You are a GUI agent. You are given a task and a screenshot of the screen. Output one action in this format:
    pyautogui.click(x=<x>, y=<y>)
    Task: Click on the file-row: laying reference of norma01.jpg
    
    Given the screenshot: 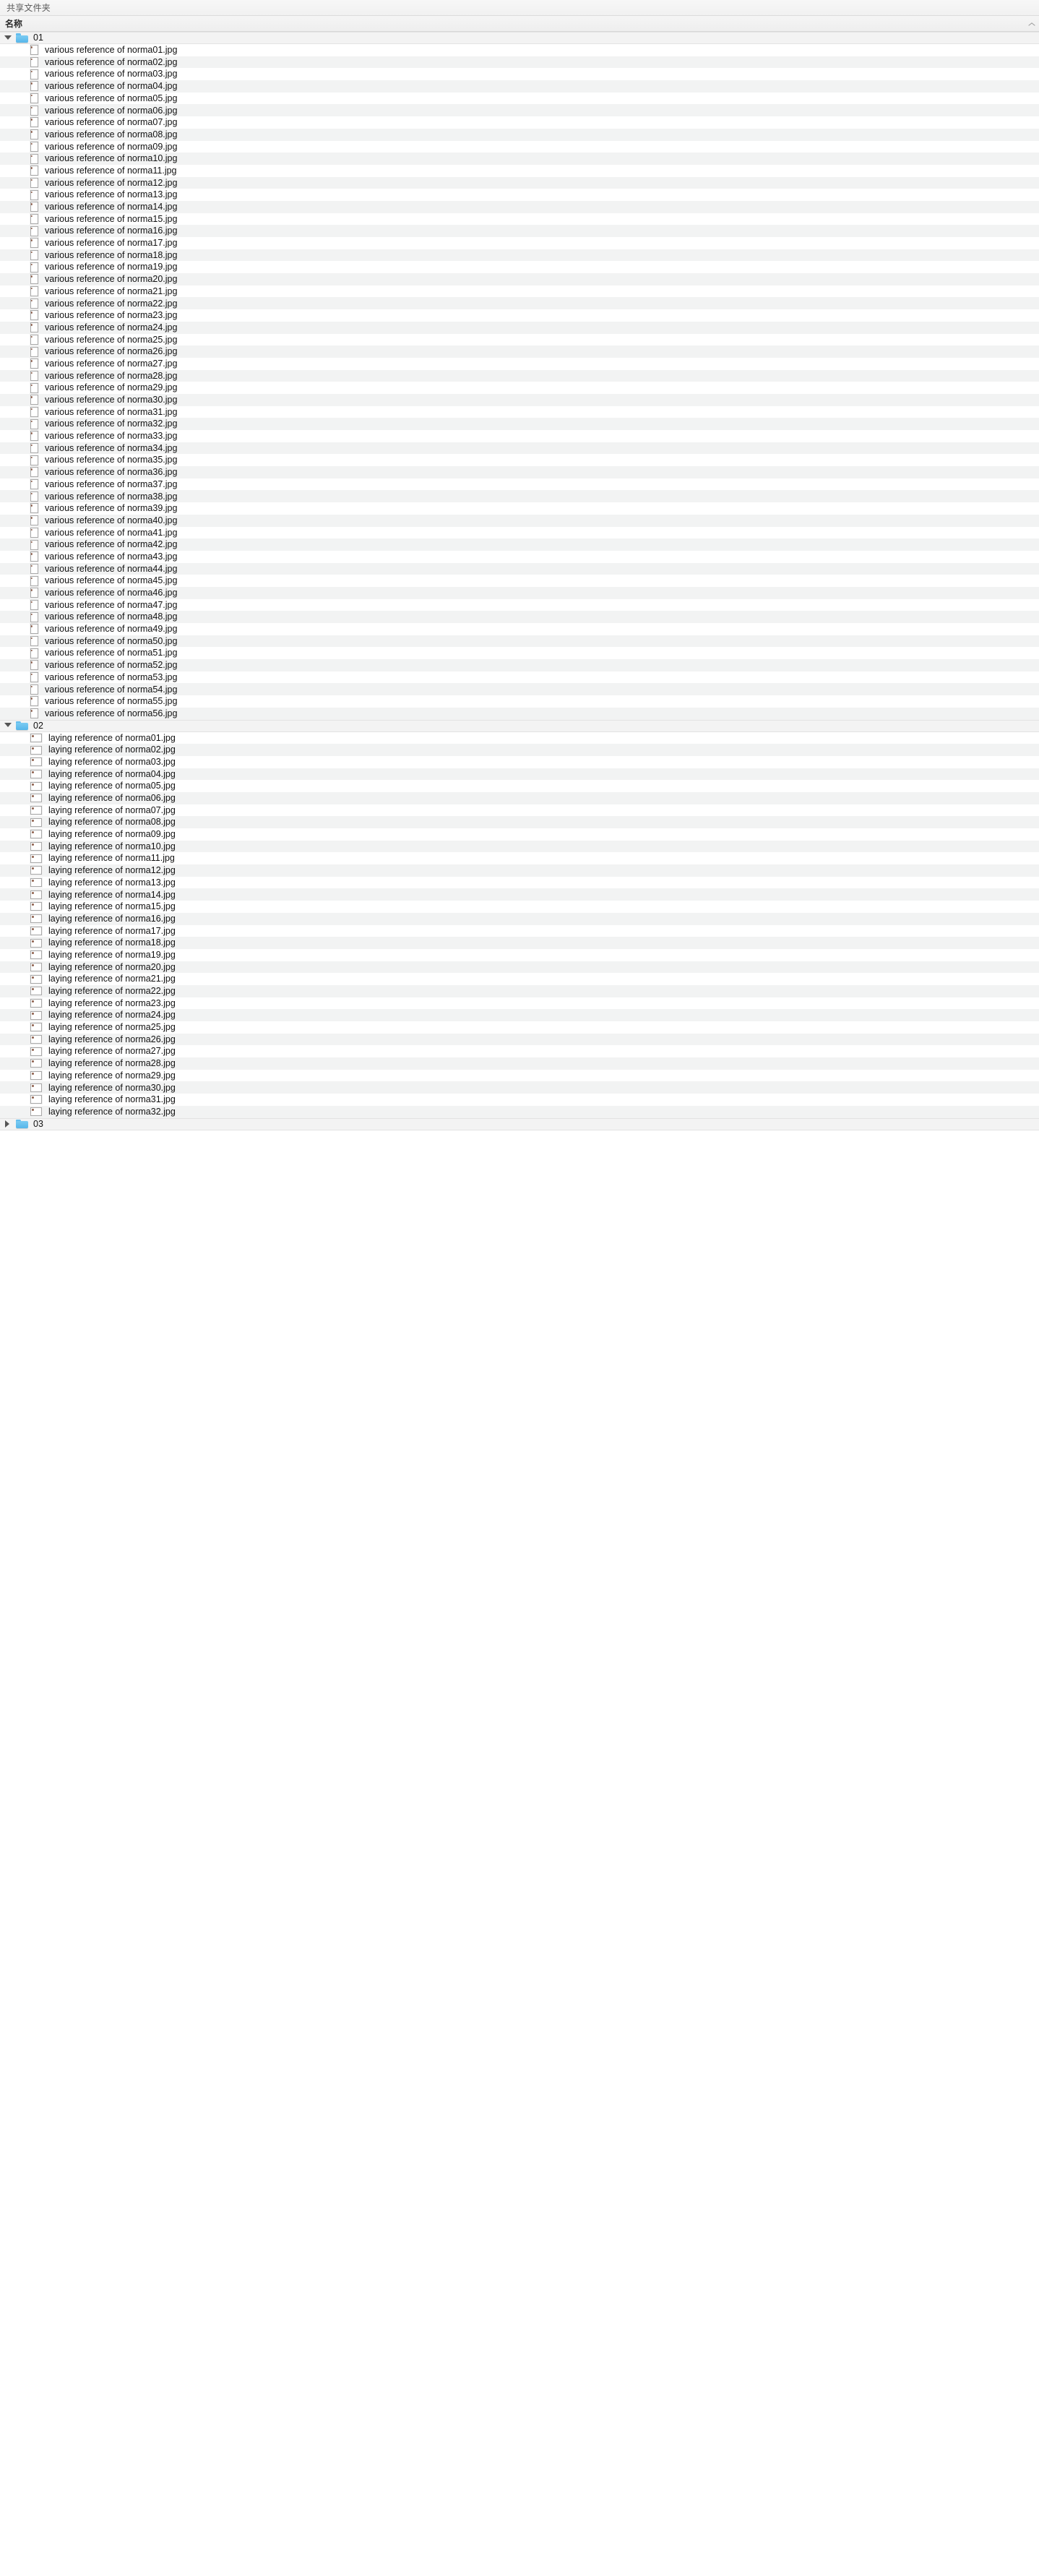 What is the action you would take?
    pyautogui.click(x=519, y=738)
    